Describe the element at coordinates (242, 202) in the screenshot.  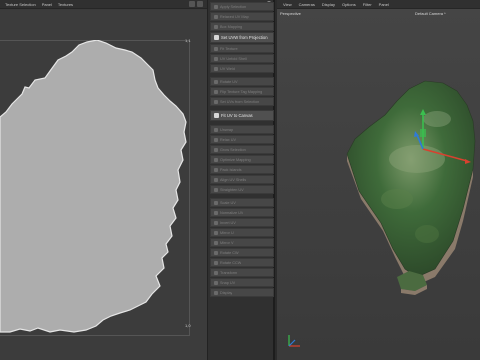
I see `cmd-scale-uv: Scale UV` at that location.